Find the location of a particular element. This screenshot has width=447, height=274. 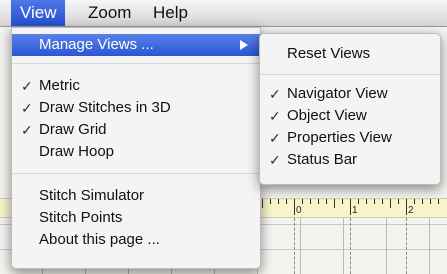

menu-item-draw-stitches-3d: ✓ Draw Stitches in 3D is located at coordinates (136, 108).